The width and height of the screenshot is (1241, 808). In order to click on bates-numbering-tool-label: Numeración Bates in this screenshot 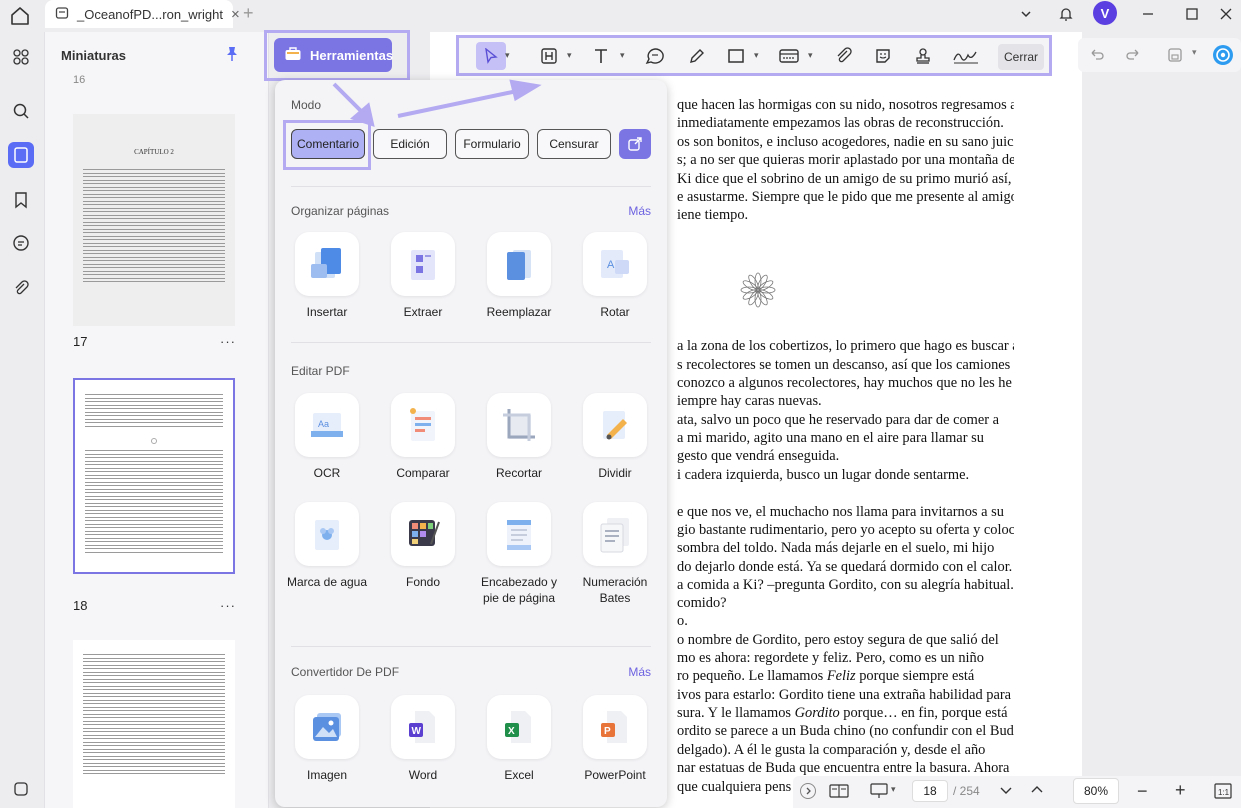, I will do `click(615, 590)`.